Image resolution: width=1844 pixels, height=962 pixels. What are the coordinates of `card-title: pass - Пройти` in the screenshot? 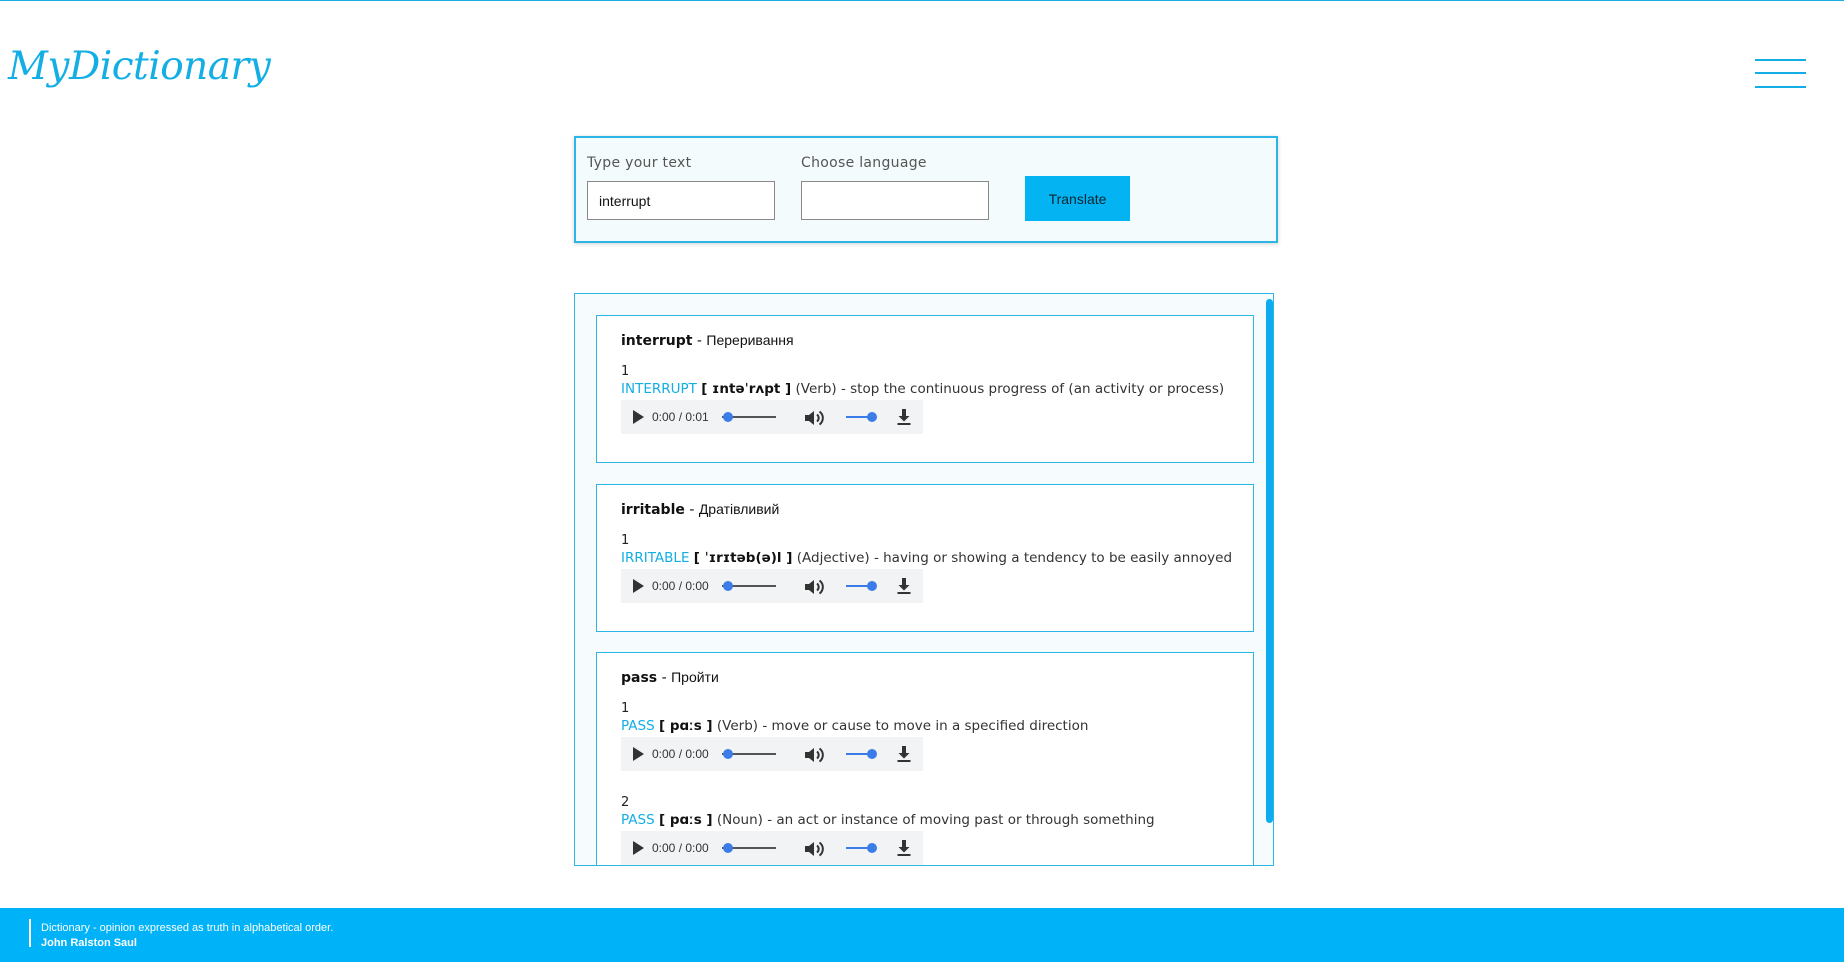 It's located at (670, 677).